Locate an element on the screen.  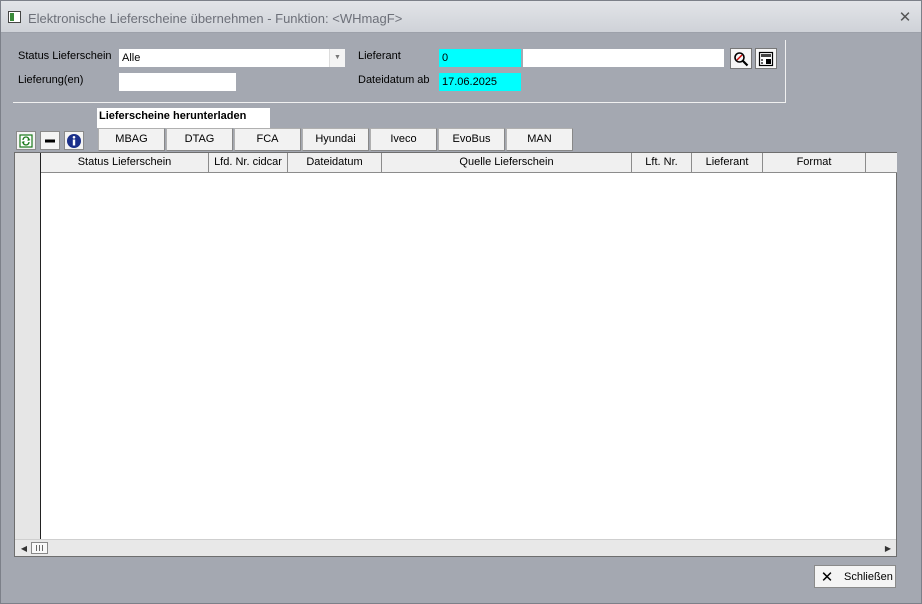
info-button is located at coordinates (74, 140).